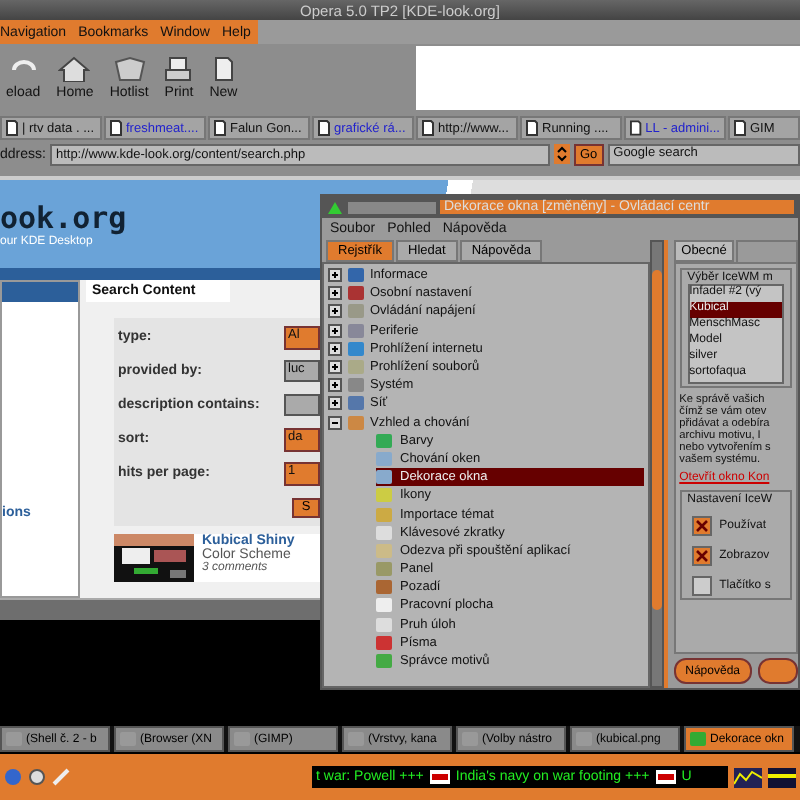 The image size is (800, 800). Describe the element at coordinates (74, 69) in the screenshot. I see `home-icon` at that location.